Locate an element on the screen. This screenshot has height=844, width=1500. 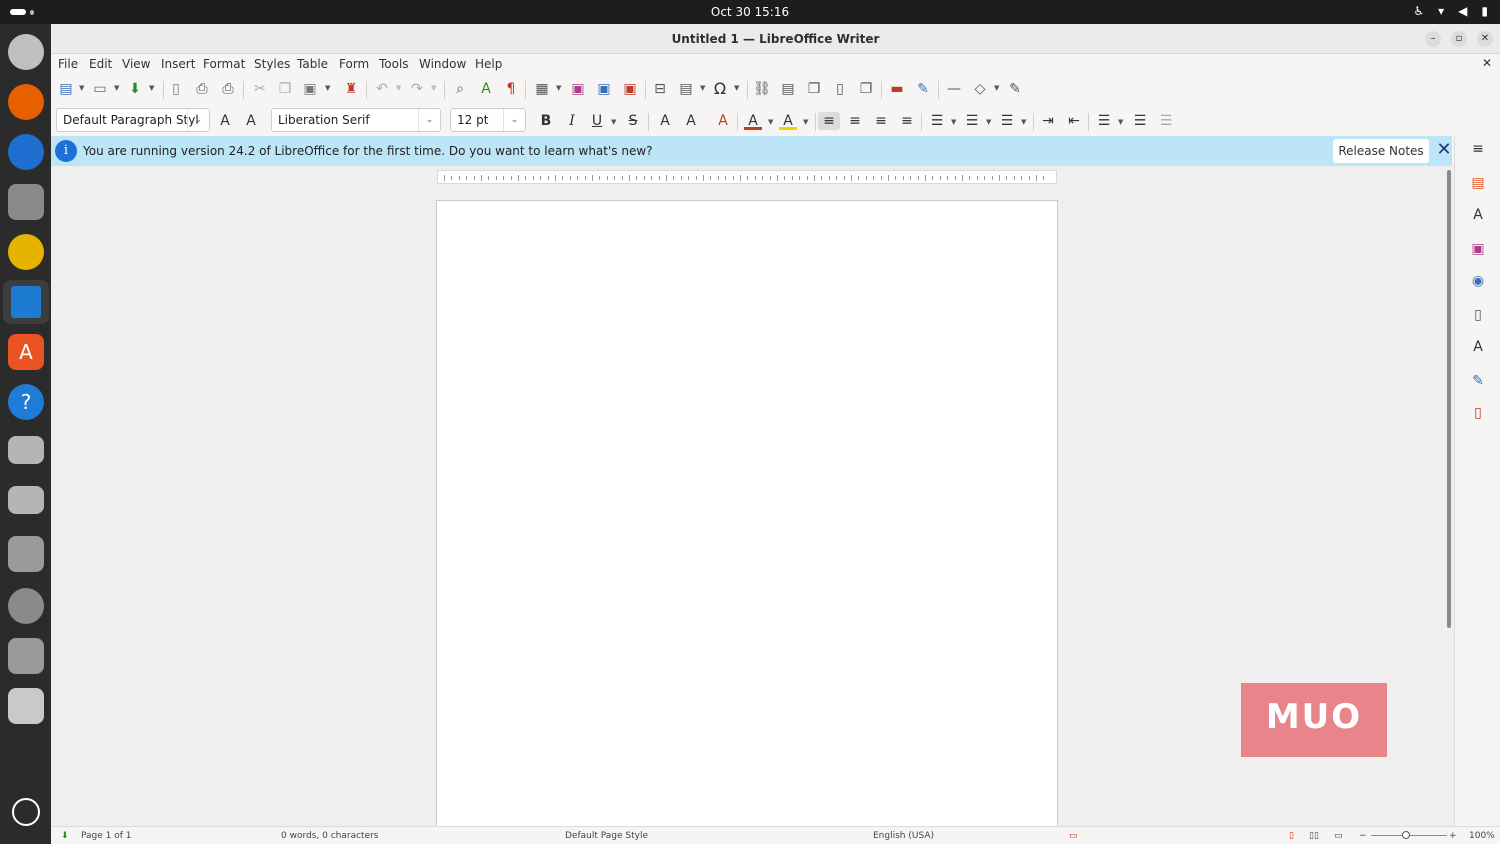
special-character-icon: Ω is located at coordinates (720, 89).